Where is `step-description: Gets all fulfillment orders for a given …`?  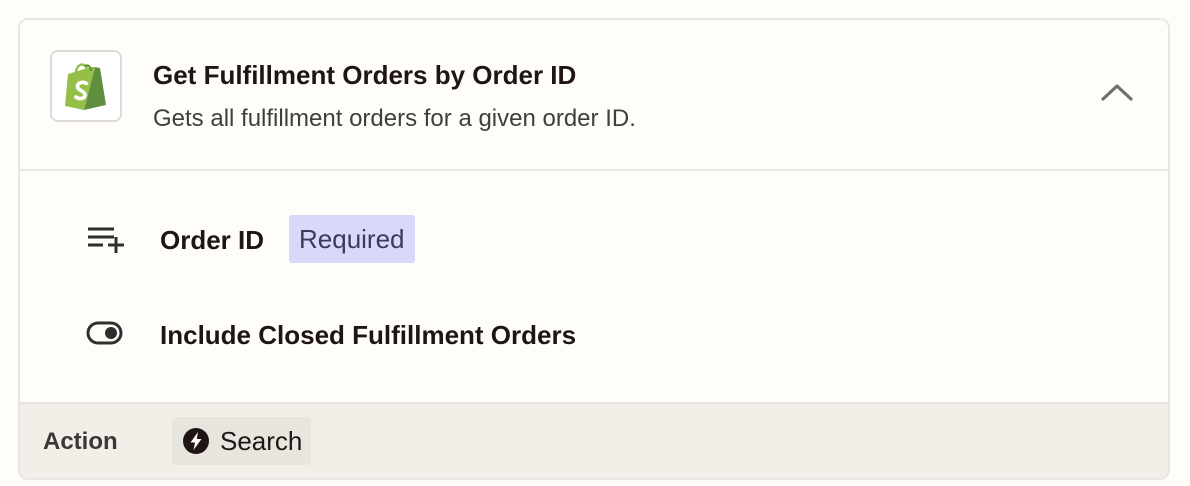 step-description: Gets all fulfillment orders for a given … is located at coordinates (394, 118).